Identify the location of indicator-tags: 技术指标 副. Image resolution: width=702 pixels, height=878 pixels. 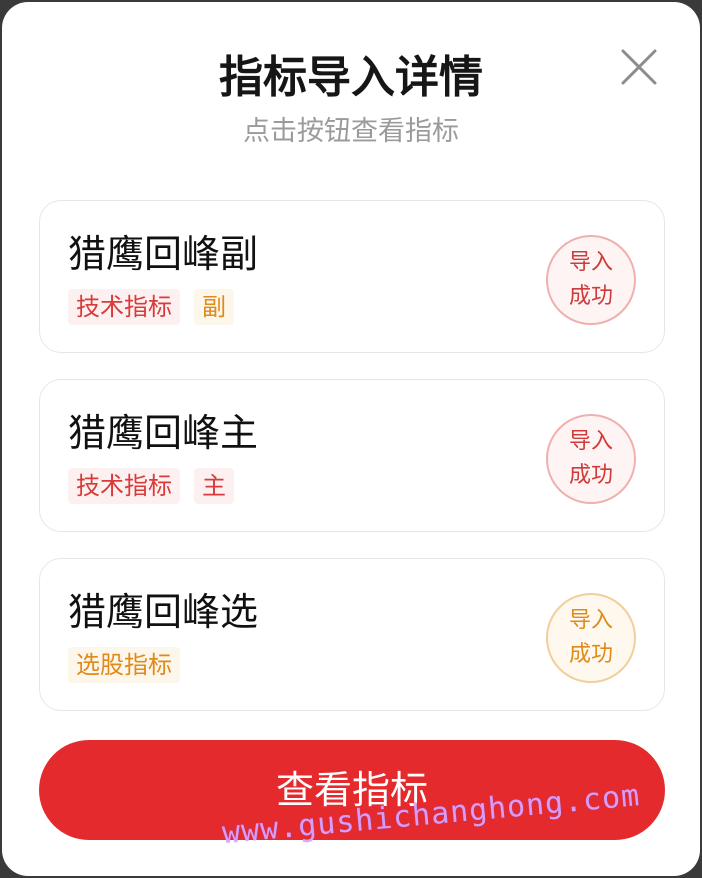
(151, 307).